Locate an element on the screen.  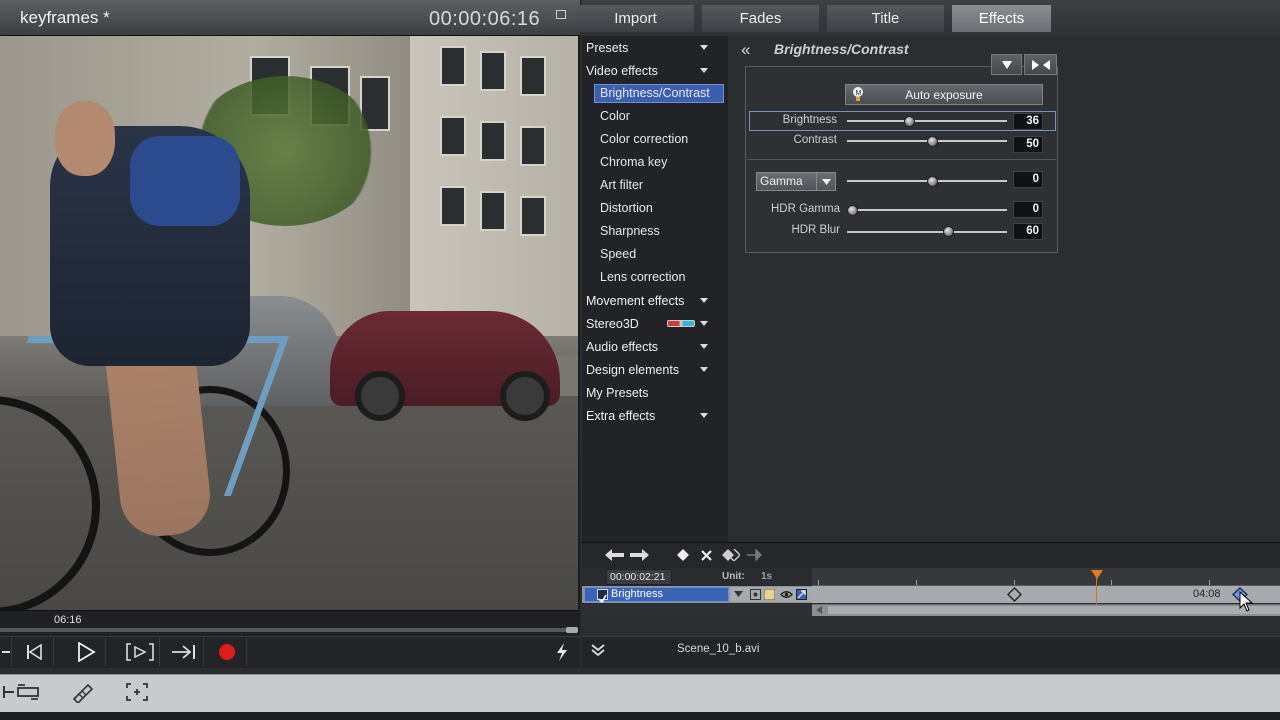
effect-speed: Speed is located at coordinates (618, 254).